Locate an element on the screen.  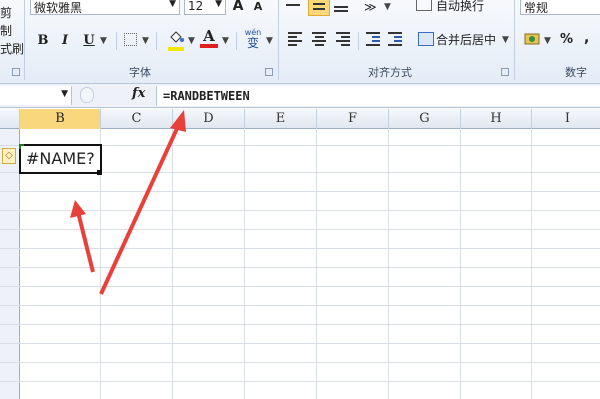
annotation-arrows is located at coordinates (128, 202).